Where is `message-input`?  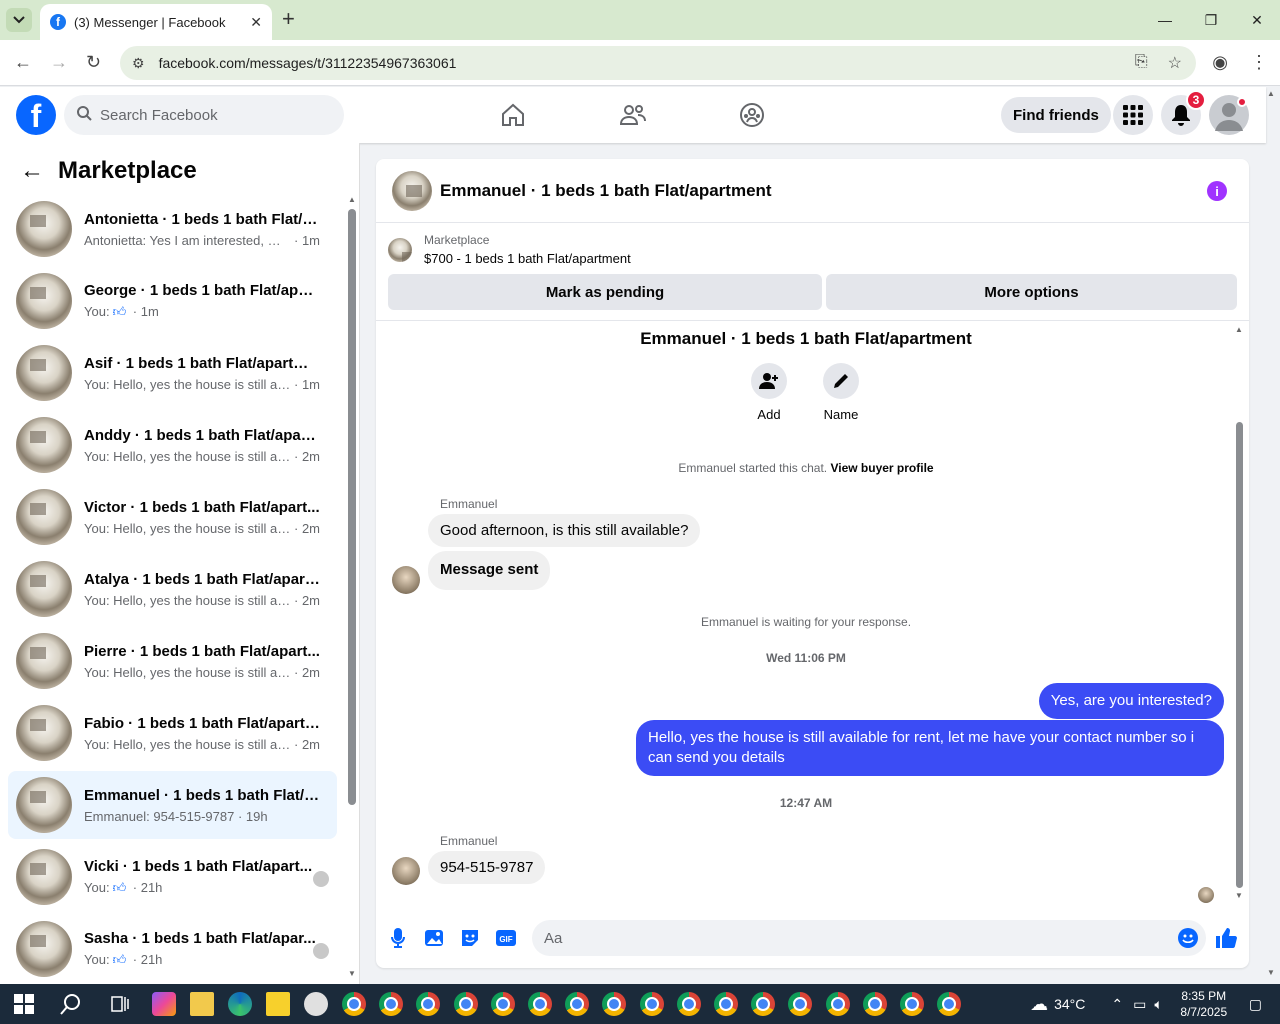
message-input is located at coordinates (844, 938).